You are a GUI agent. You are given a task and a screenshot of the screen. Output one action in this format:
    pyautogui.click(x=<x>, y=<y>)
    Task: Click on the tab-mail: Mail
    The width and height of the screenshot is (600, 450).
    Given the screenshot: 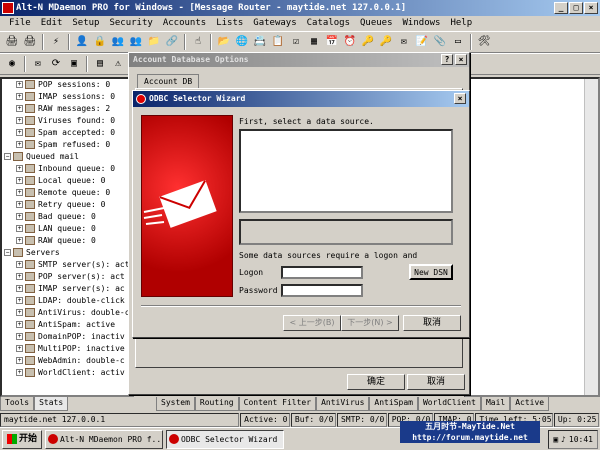 What is the action you would take?
    pyautogui.click(x=495, y=404)
    